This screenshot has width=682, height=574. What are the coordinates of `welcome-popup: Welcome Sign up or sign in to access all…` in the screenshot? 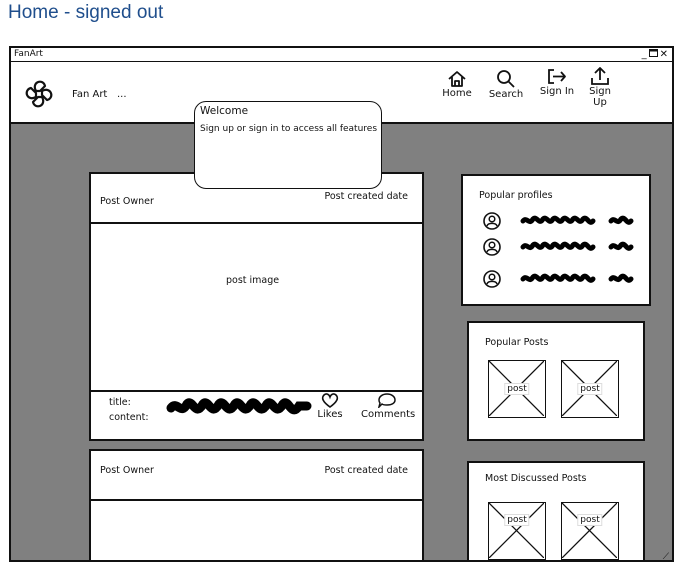 It's located at (288, 145).